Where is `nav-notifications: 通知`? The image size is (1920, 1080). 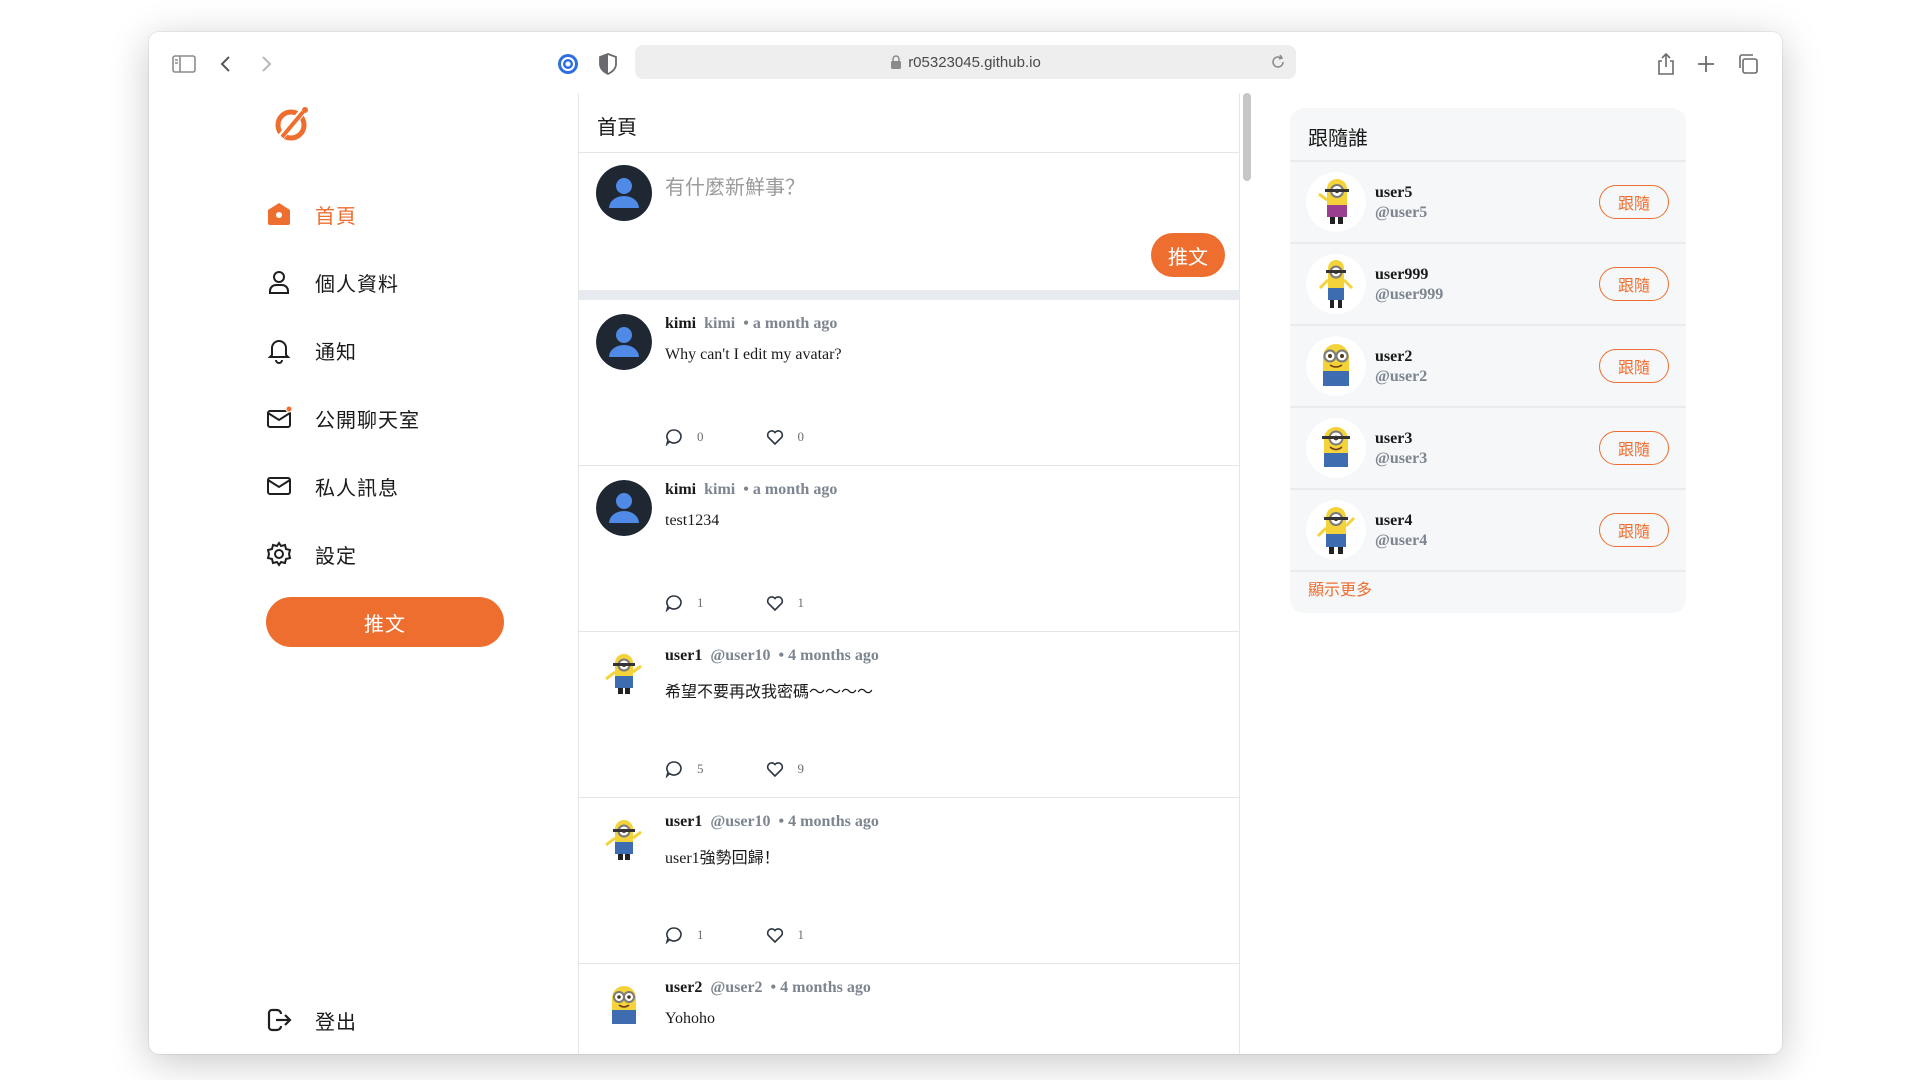
nav-notifications: 通知 is located at coordinates (311, 350).